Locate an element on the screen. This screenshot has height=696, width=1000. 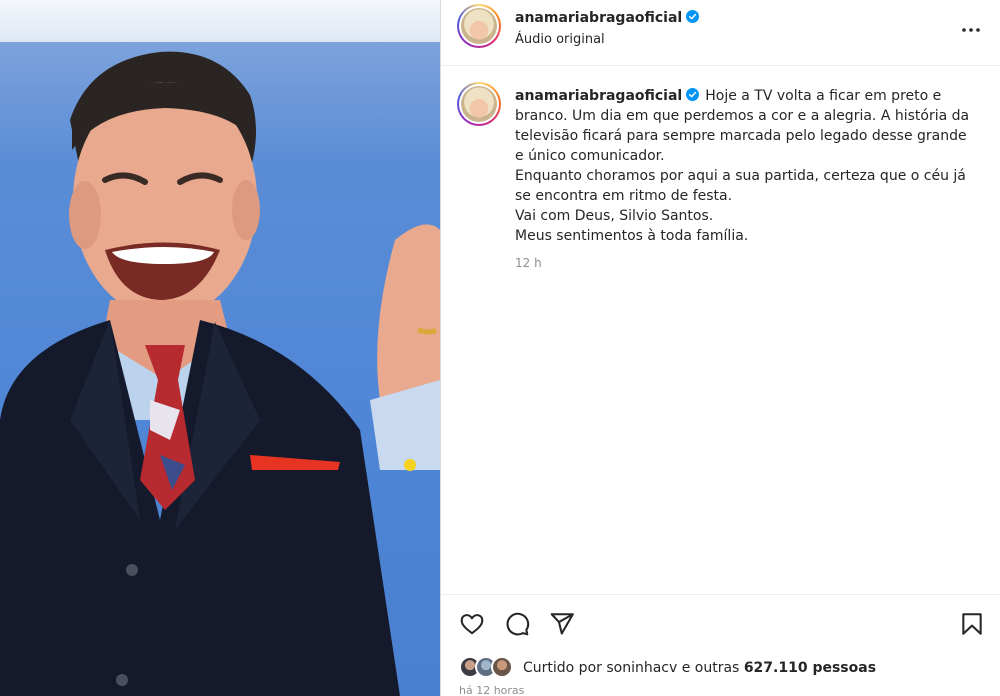
posted-timestamp: há 12 horas is located at coordinates (491, 690).